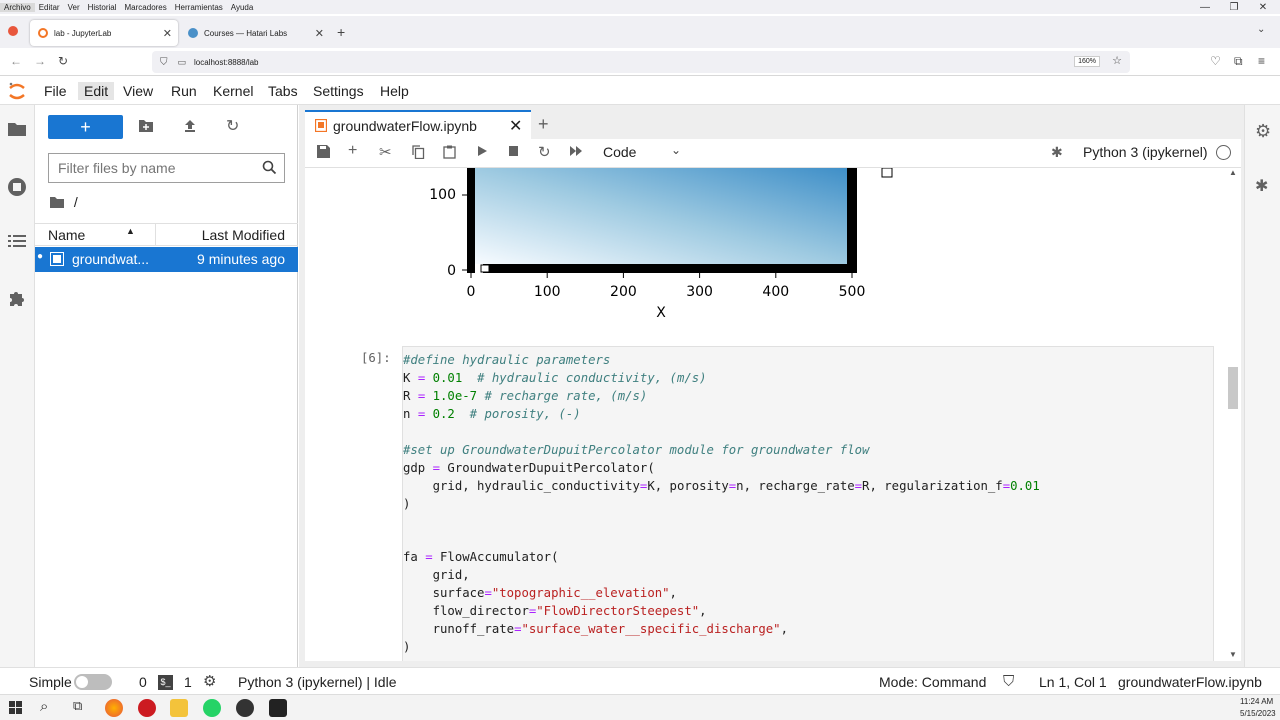  Describe the element at coordinates (96, 91) in the screenshot. I see `menu-edit: Edit` at that location.